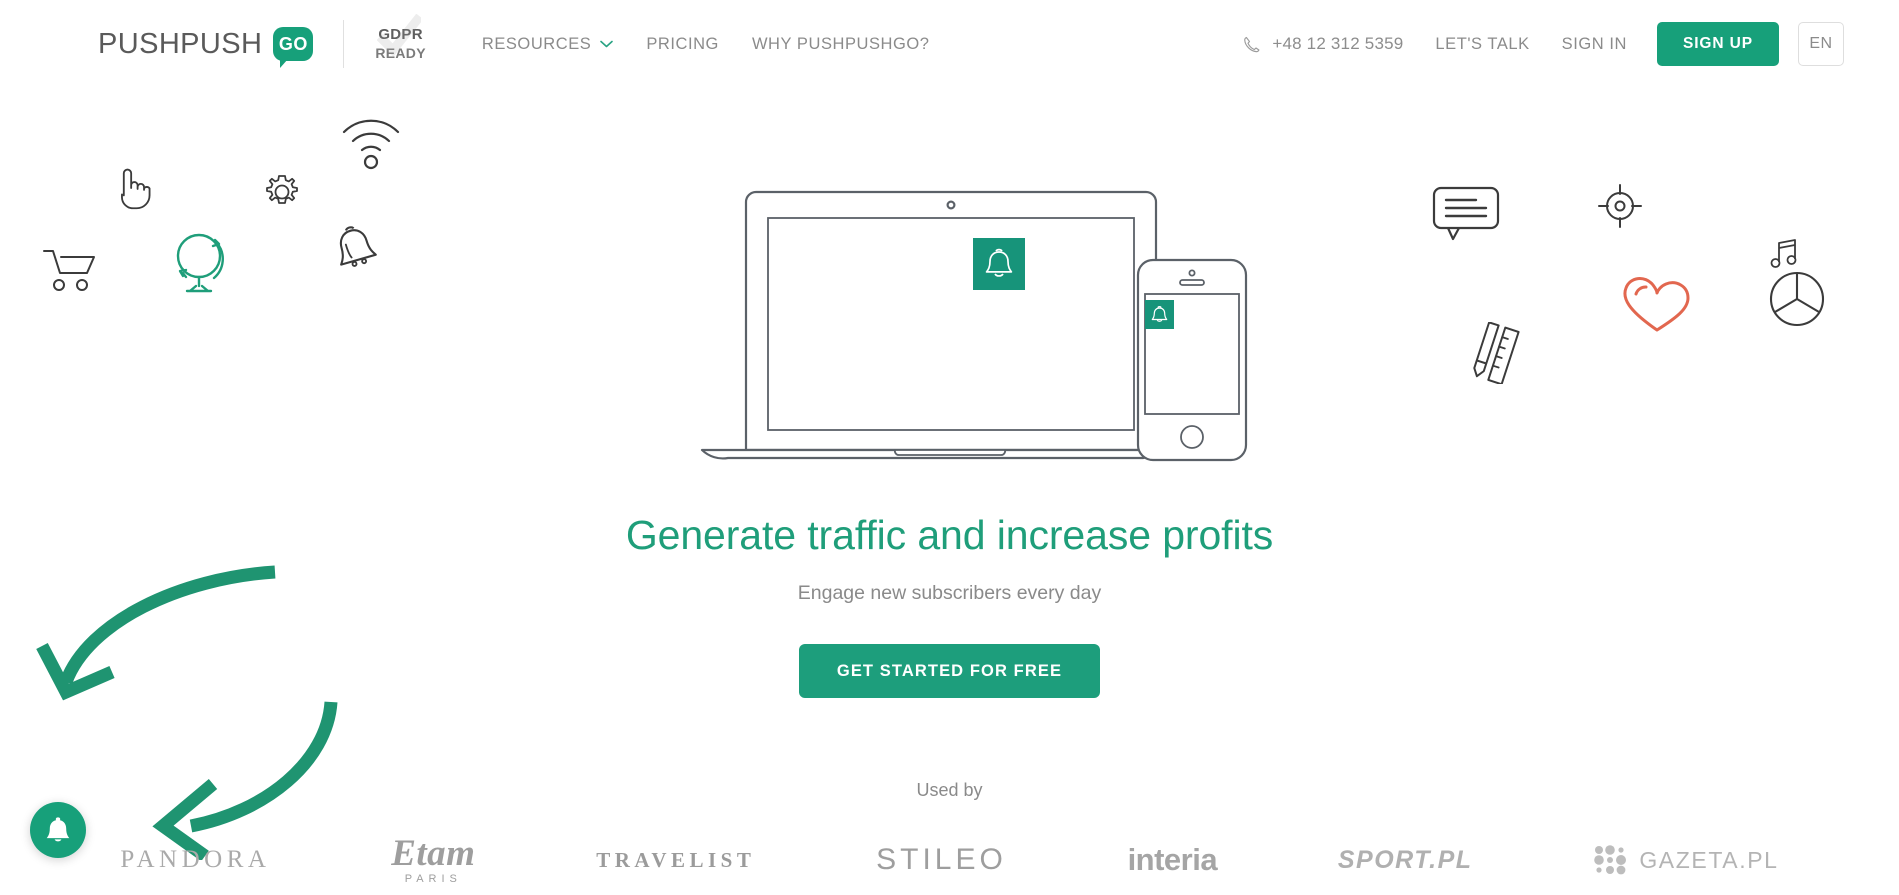 The height and width of the screenshot is (895, 1899). I want to click on brand-etam-name: Etam, so click(433, 853).